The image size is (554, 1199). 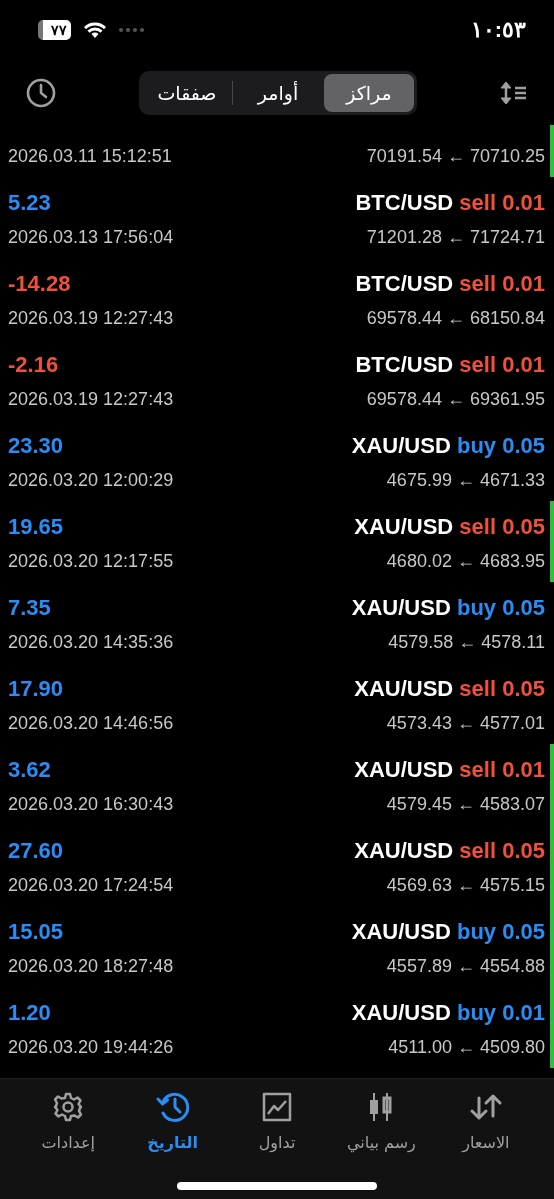 What do you see at coordinates (278, 92) in the screenshot?
I see `segment-tab: أوامر` at bounding box center [278, 92].